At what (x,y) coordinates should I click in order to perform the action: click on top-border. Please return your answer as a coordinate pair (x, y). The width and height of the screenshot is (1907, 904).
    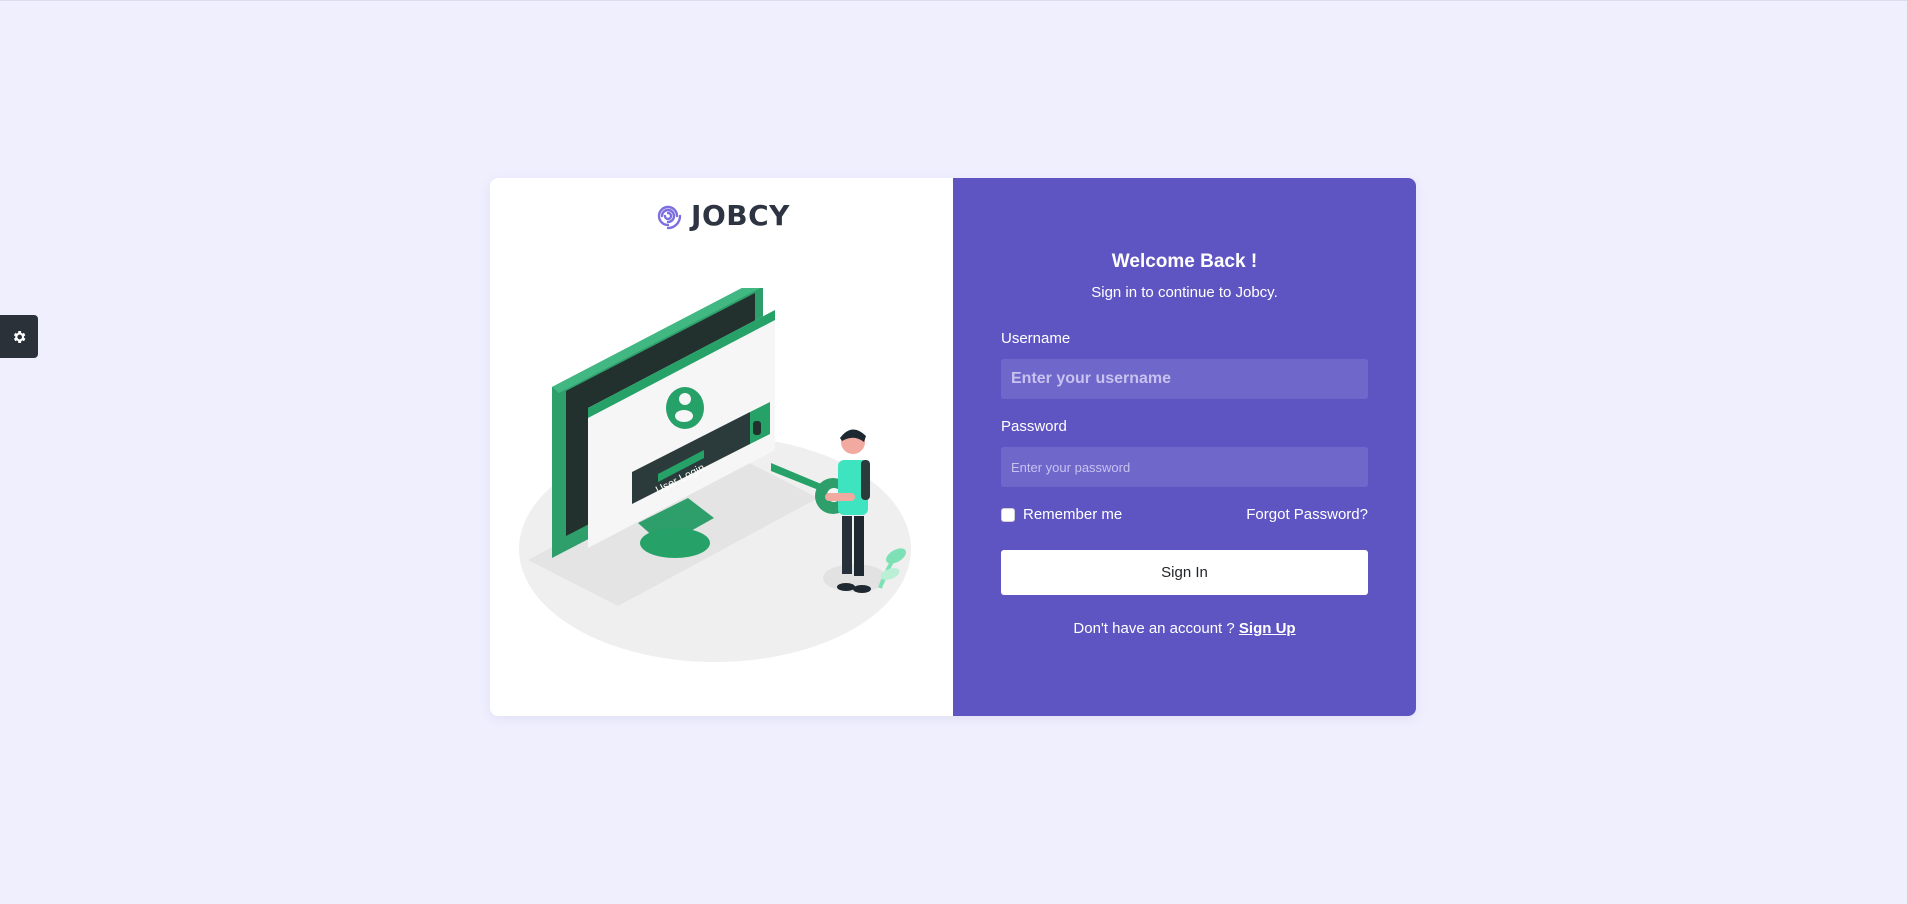
    Looking at the image, I should click on (953, 0).